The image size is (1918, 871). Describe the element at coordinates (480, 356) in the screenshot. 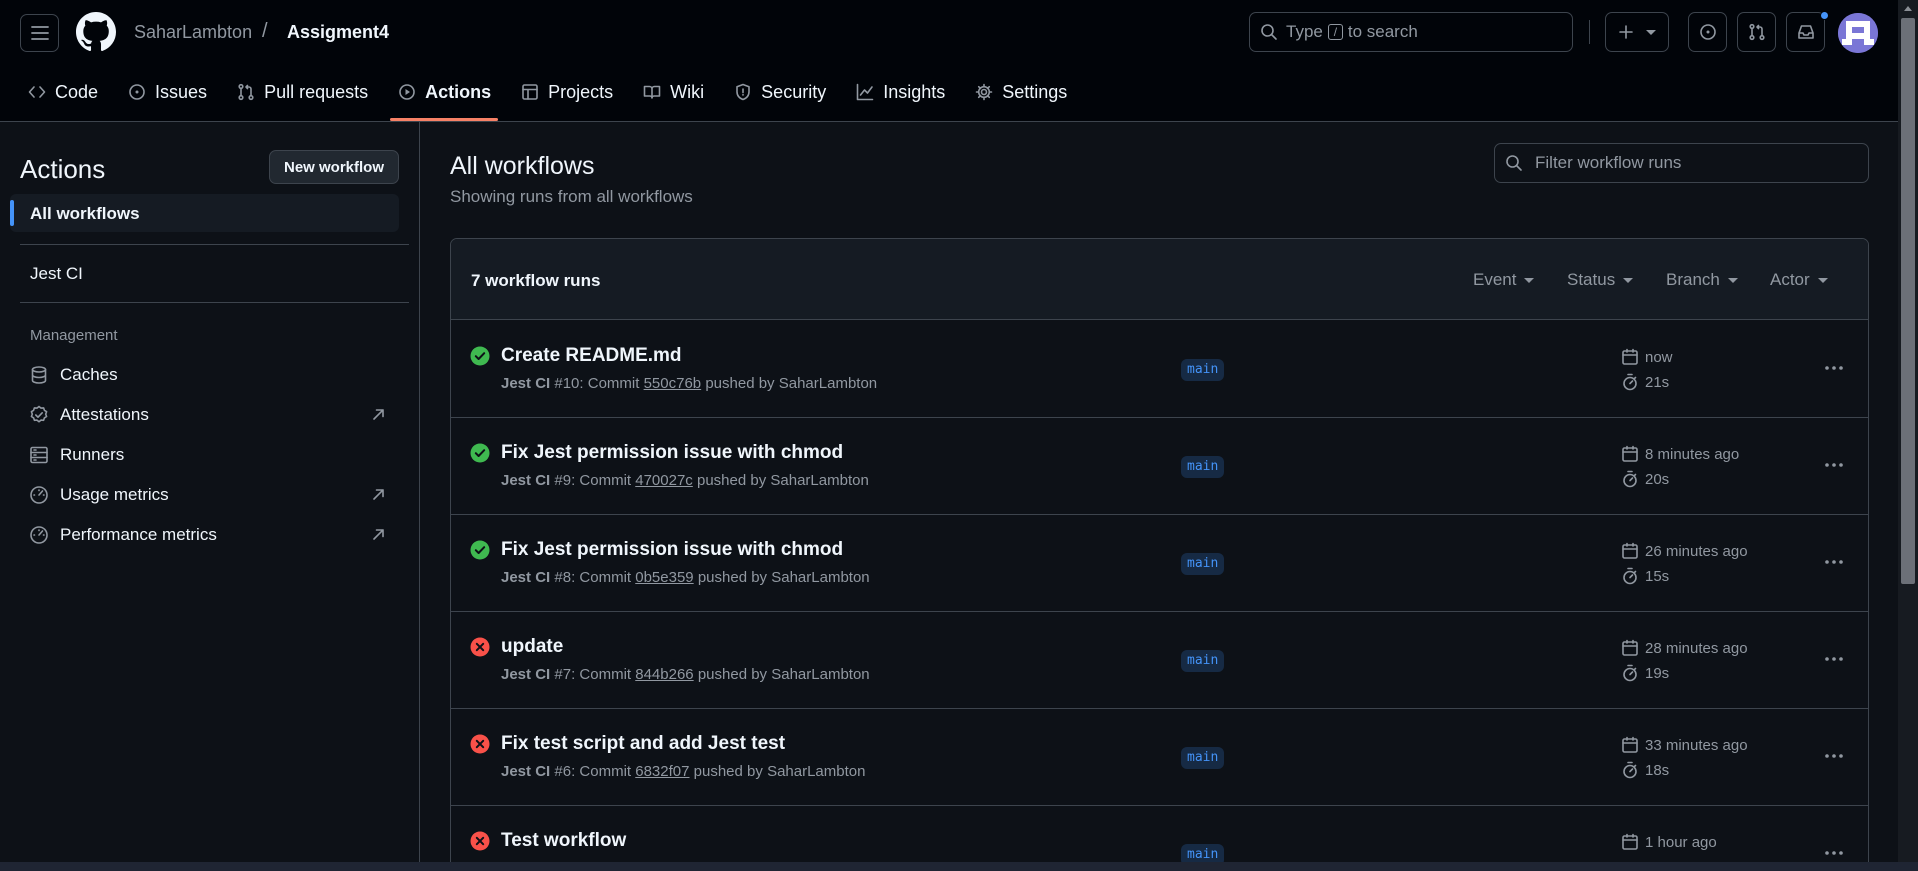

I see `check-circle-icon` at that location.